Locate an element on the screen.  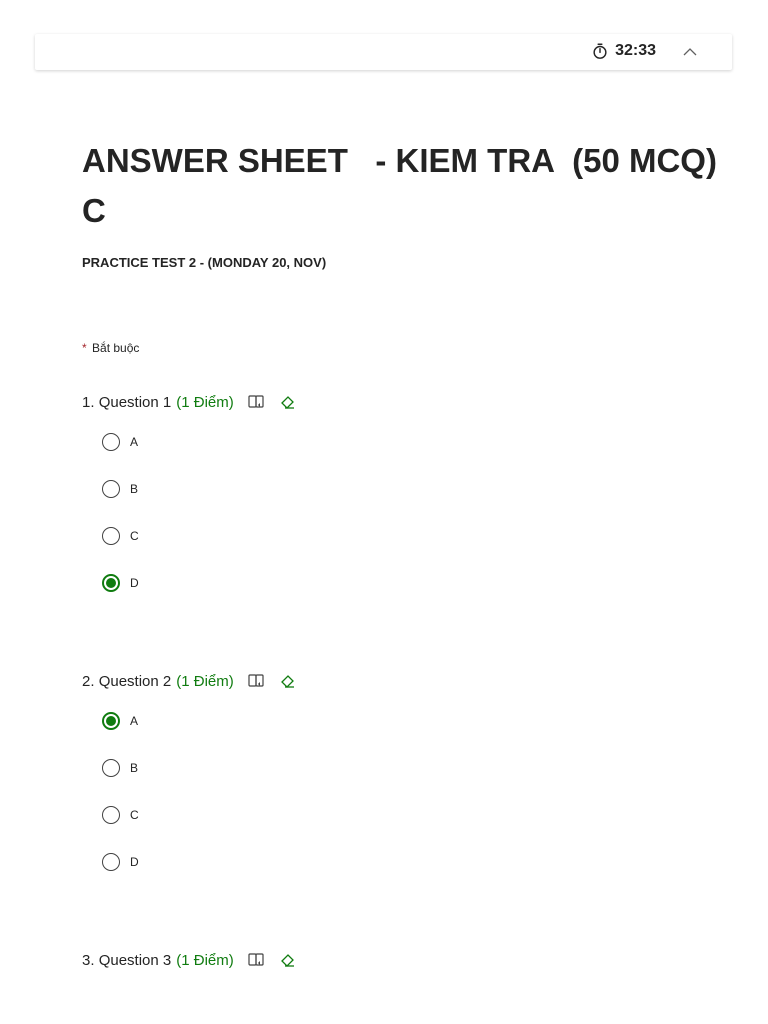
question-header: 3. Question 3 (1 Điểm) is located at coordinates (382, 960).